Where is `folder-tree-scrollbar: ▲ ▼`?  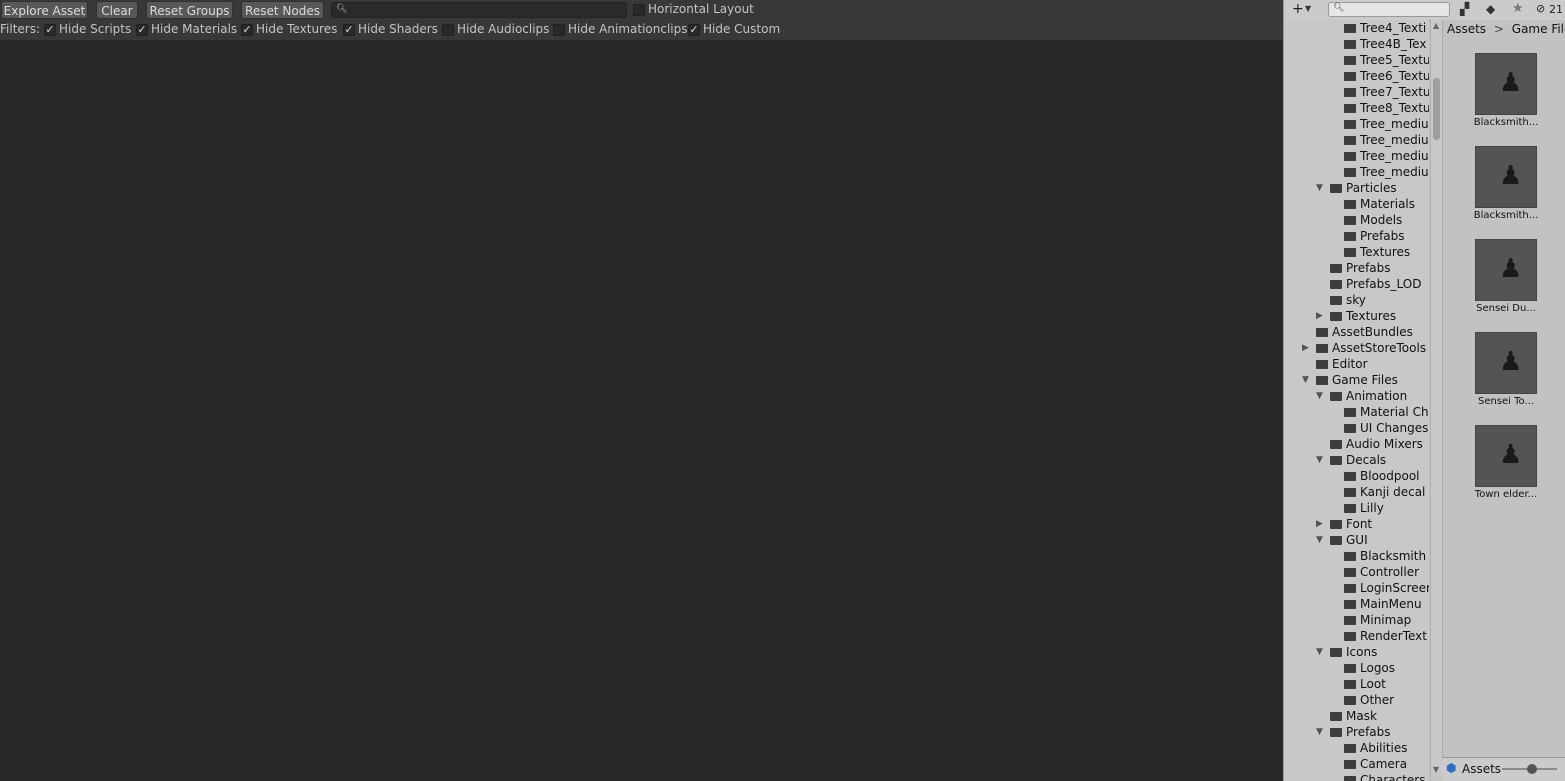 folder-tree-scrollbar: ▲ ▼ is located at coordinates (1436, 398).